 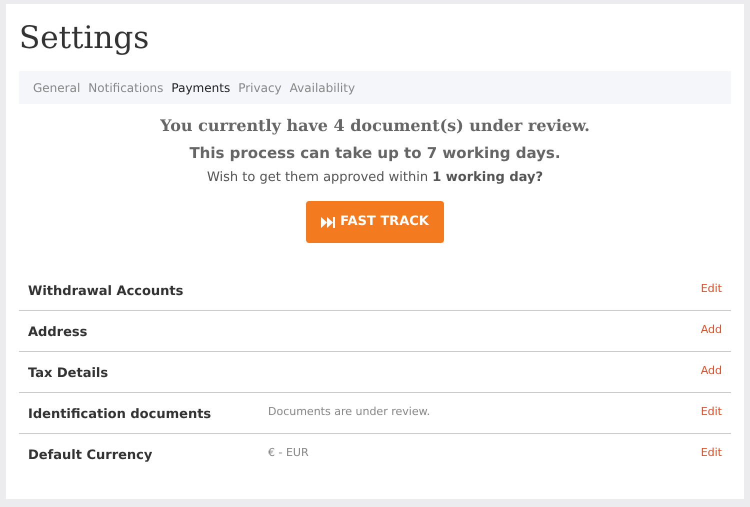 What do you see at coordinates (120, 415) in the screenshot?
I see `row-label: Identification documents` at bounding box center [120, 415].